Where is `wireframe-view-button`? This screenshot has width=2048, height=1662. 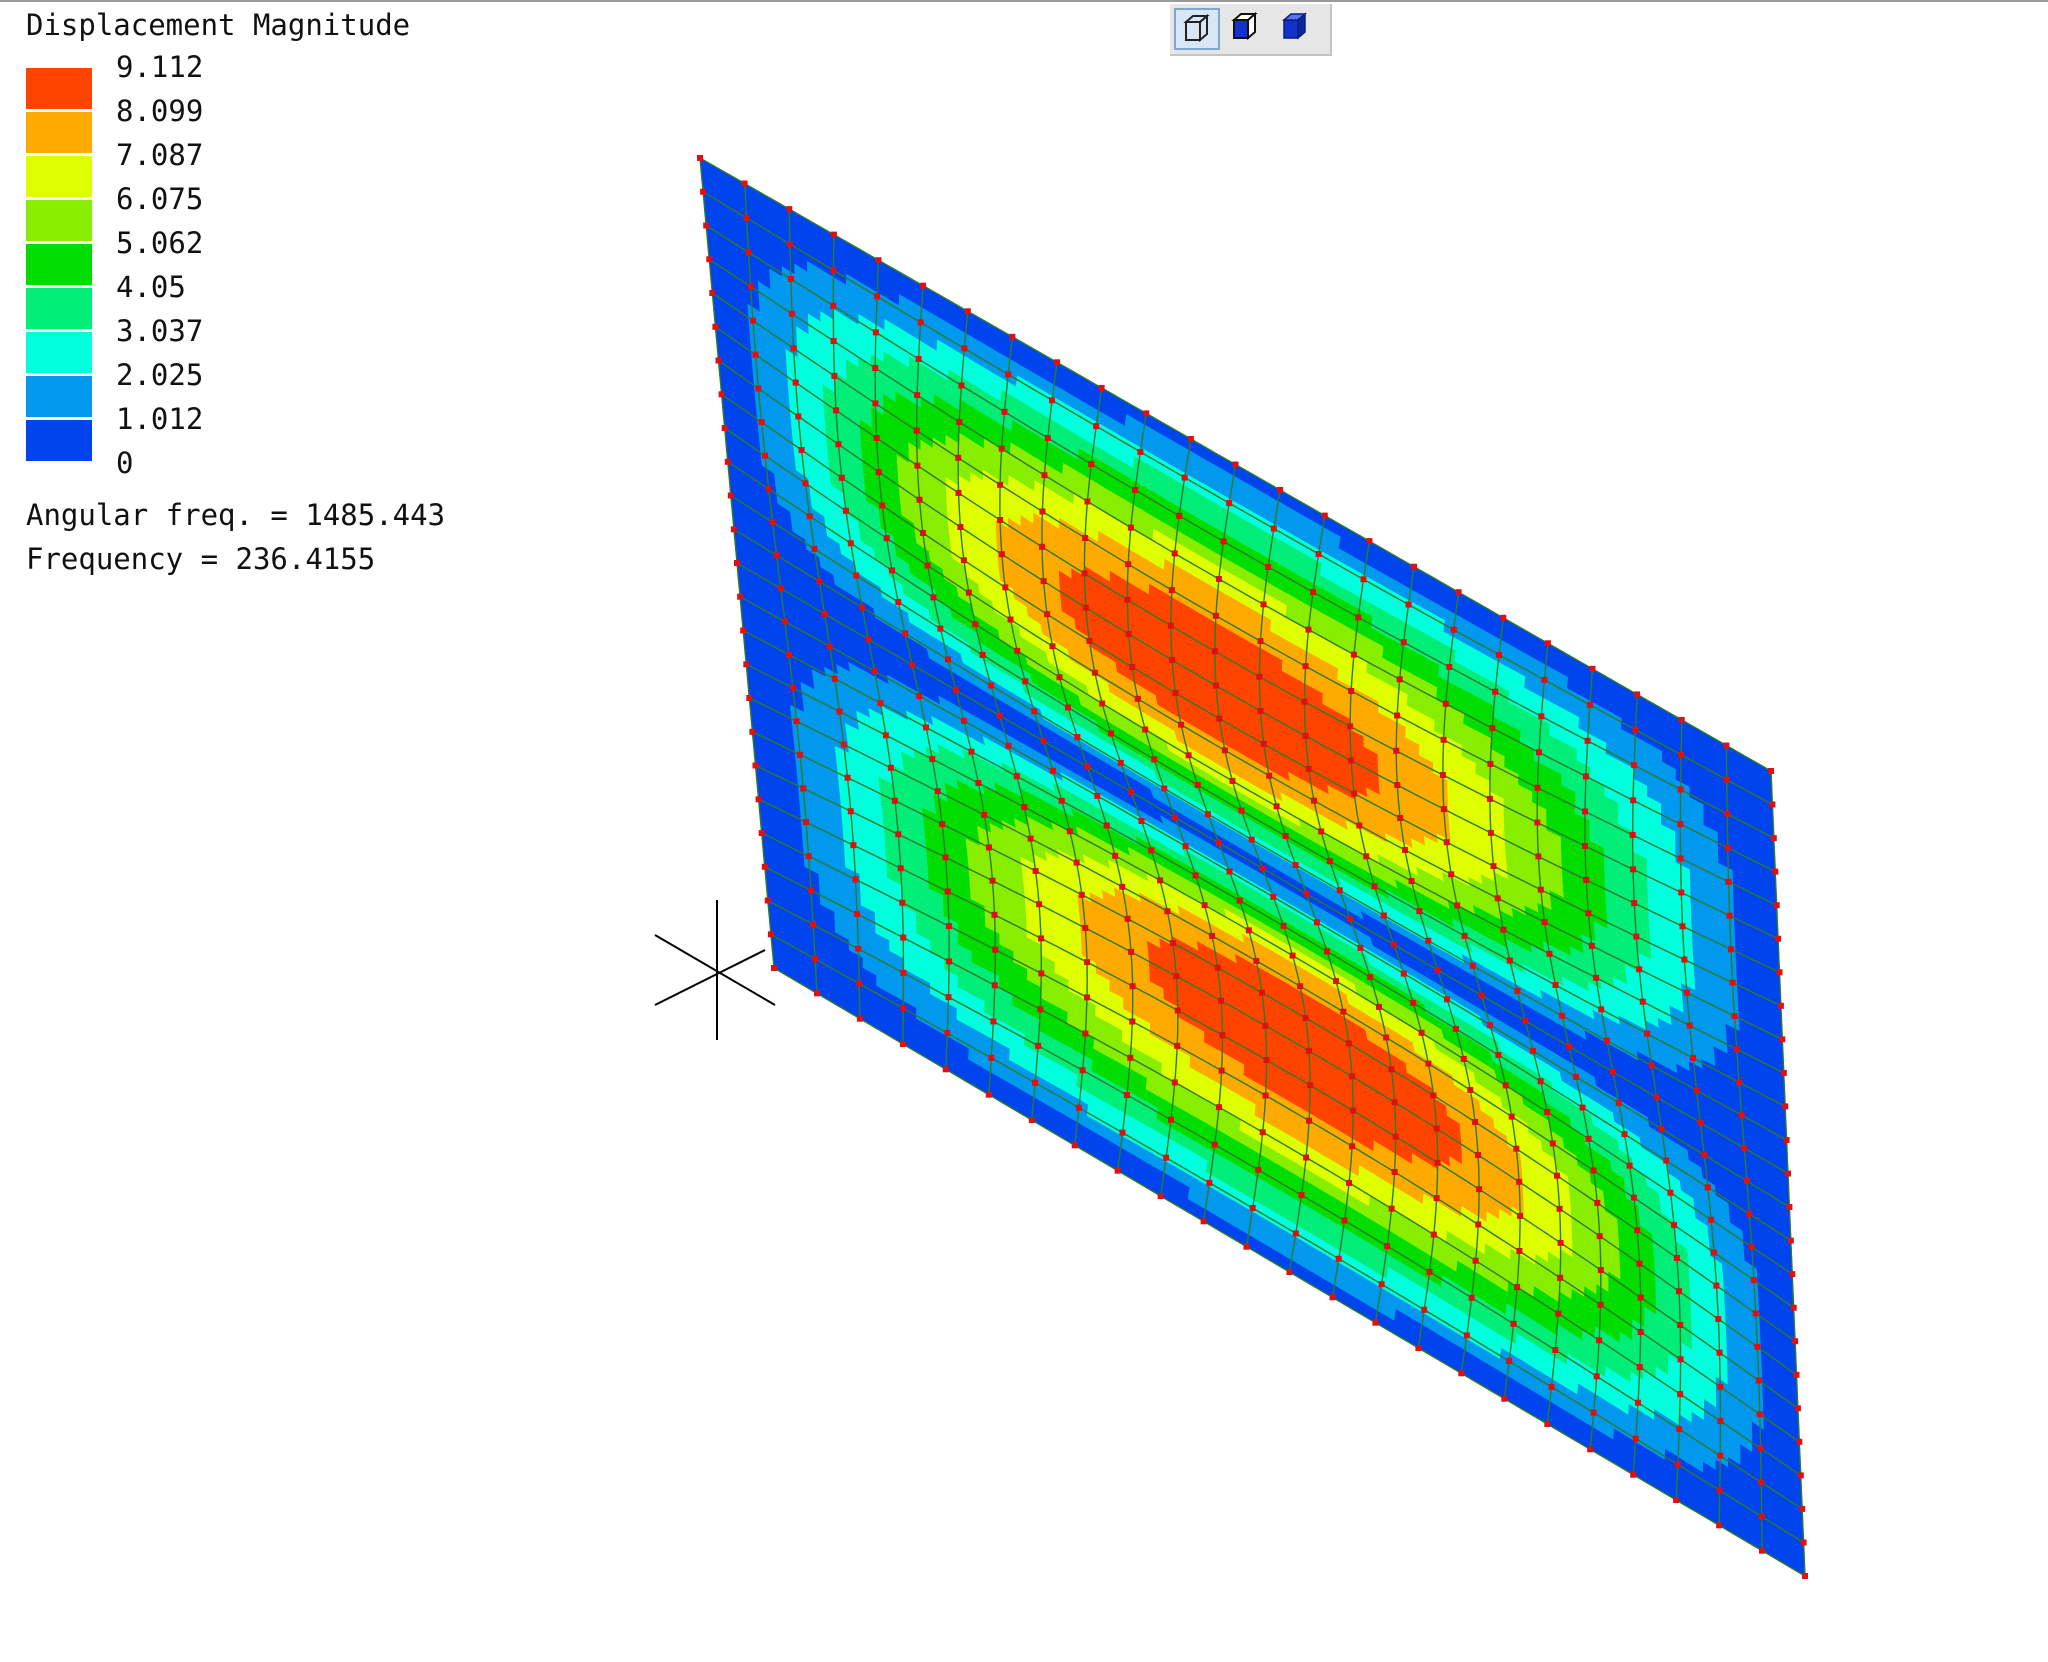 wireframe-view-button is located at coordinates (1197, 29).